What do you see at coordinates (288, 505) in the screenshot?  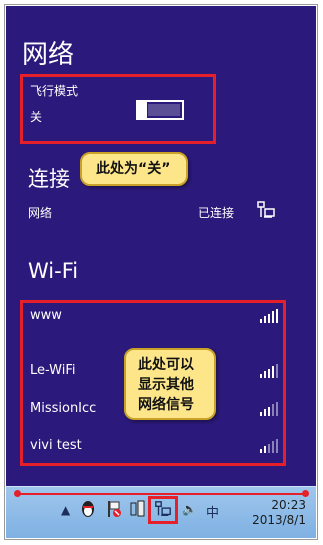 I see `clock-time: 20:23` at bounding box center [288, 505].